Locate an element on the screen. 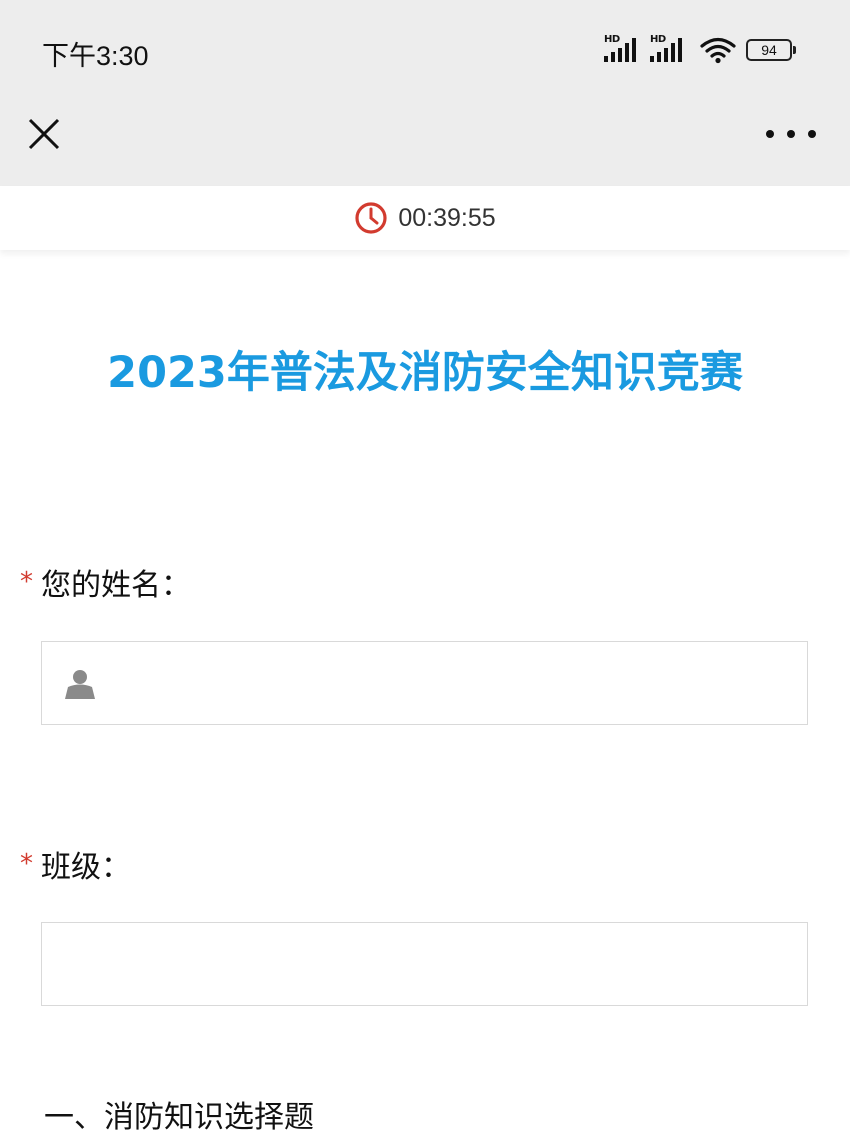  countdown-timer: 00:39:55 is located at coordinates (425, 218).